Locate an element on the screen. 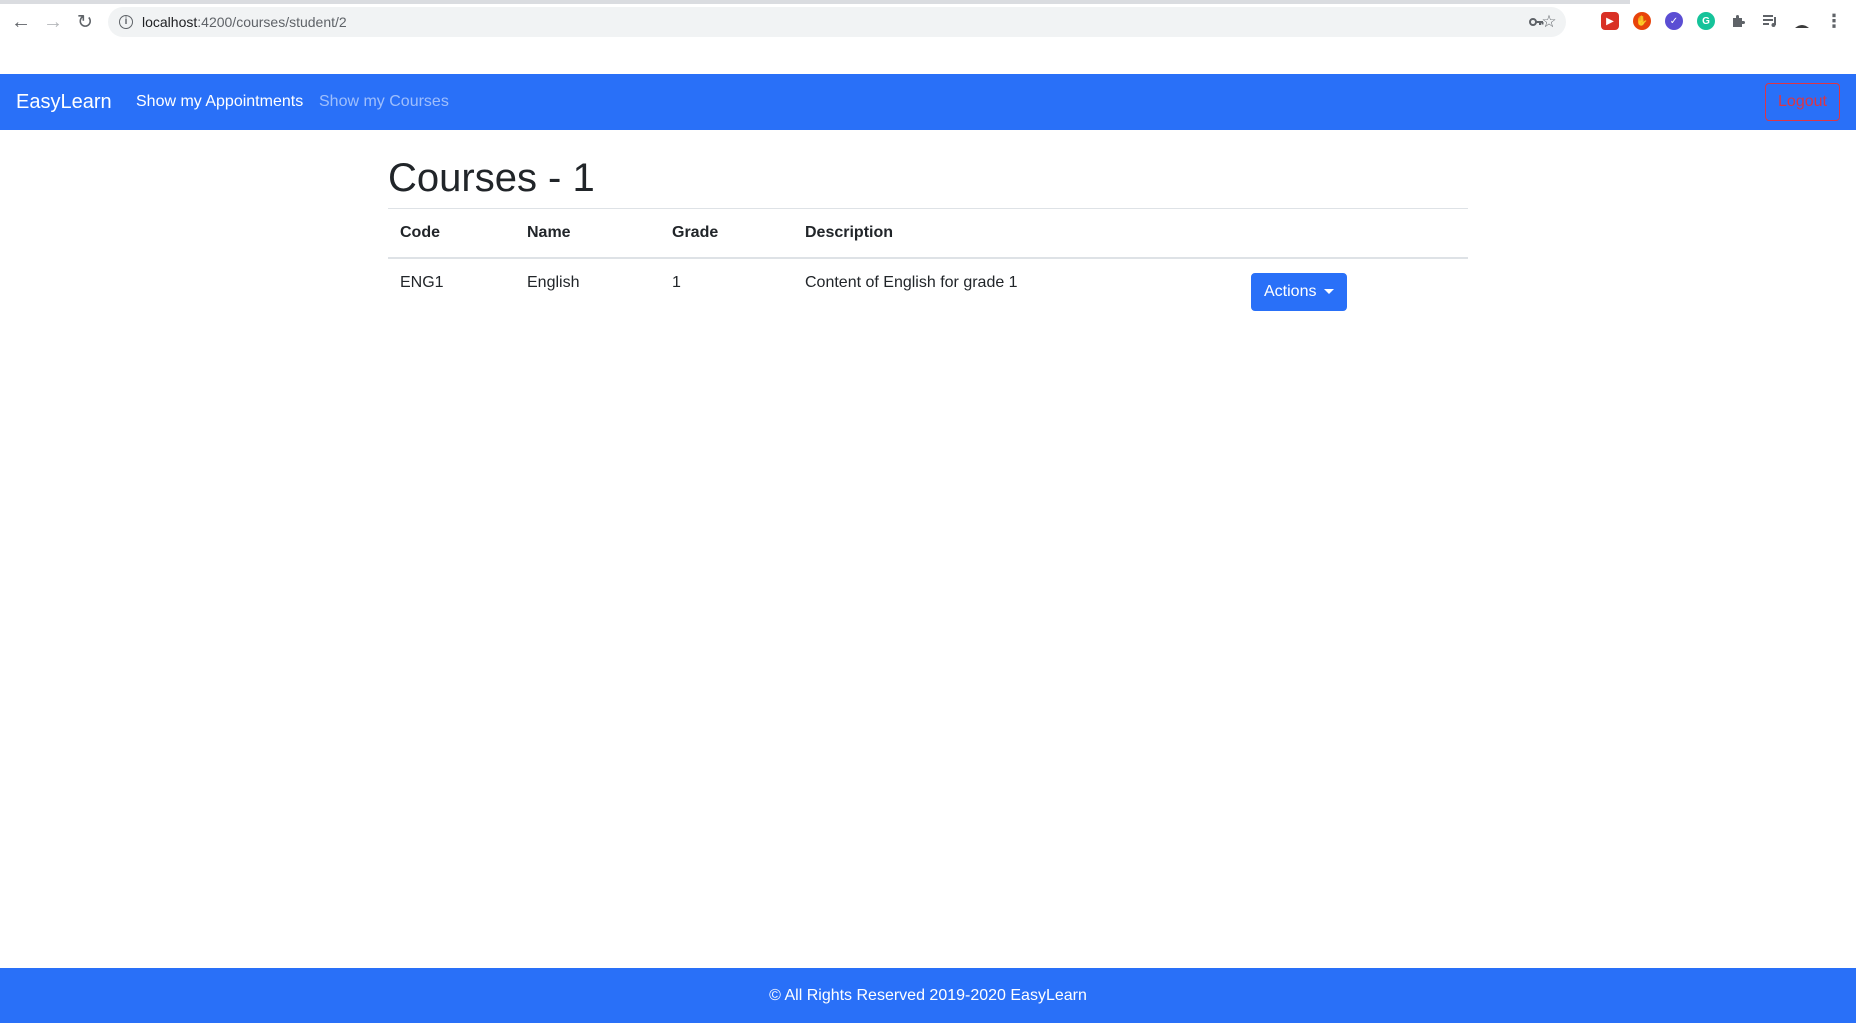  cell-description: Content of English for grade 1 is located at coordinates (911, 282).